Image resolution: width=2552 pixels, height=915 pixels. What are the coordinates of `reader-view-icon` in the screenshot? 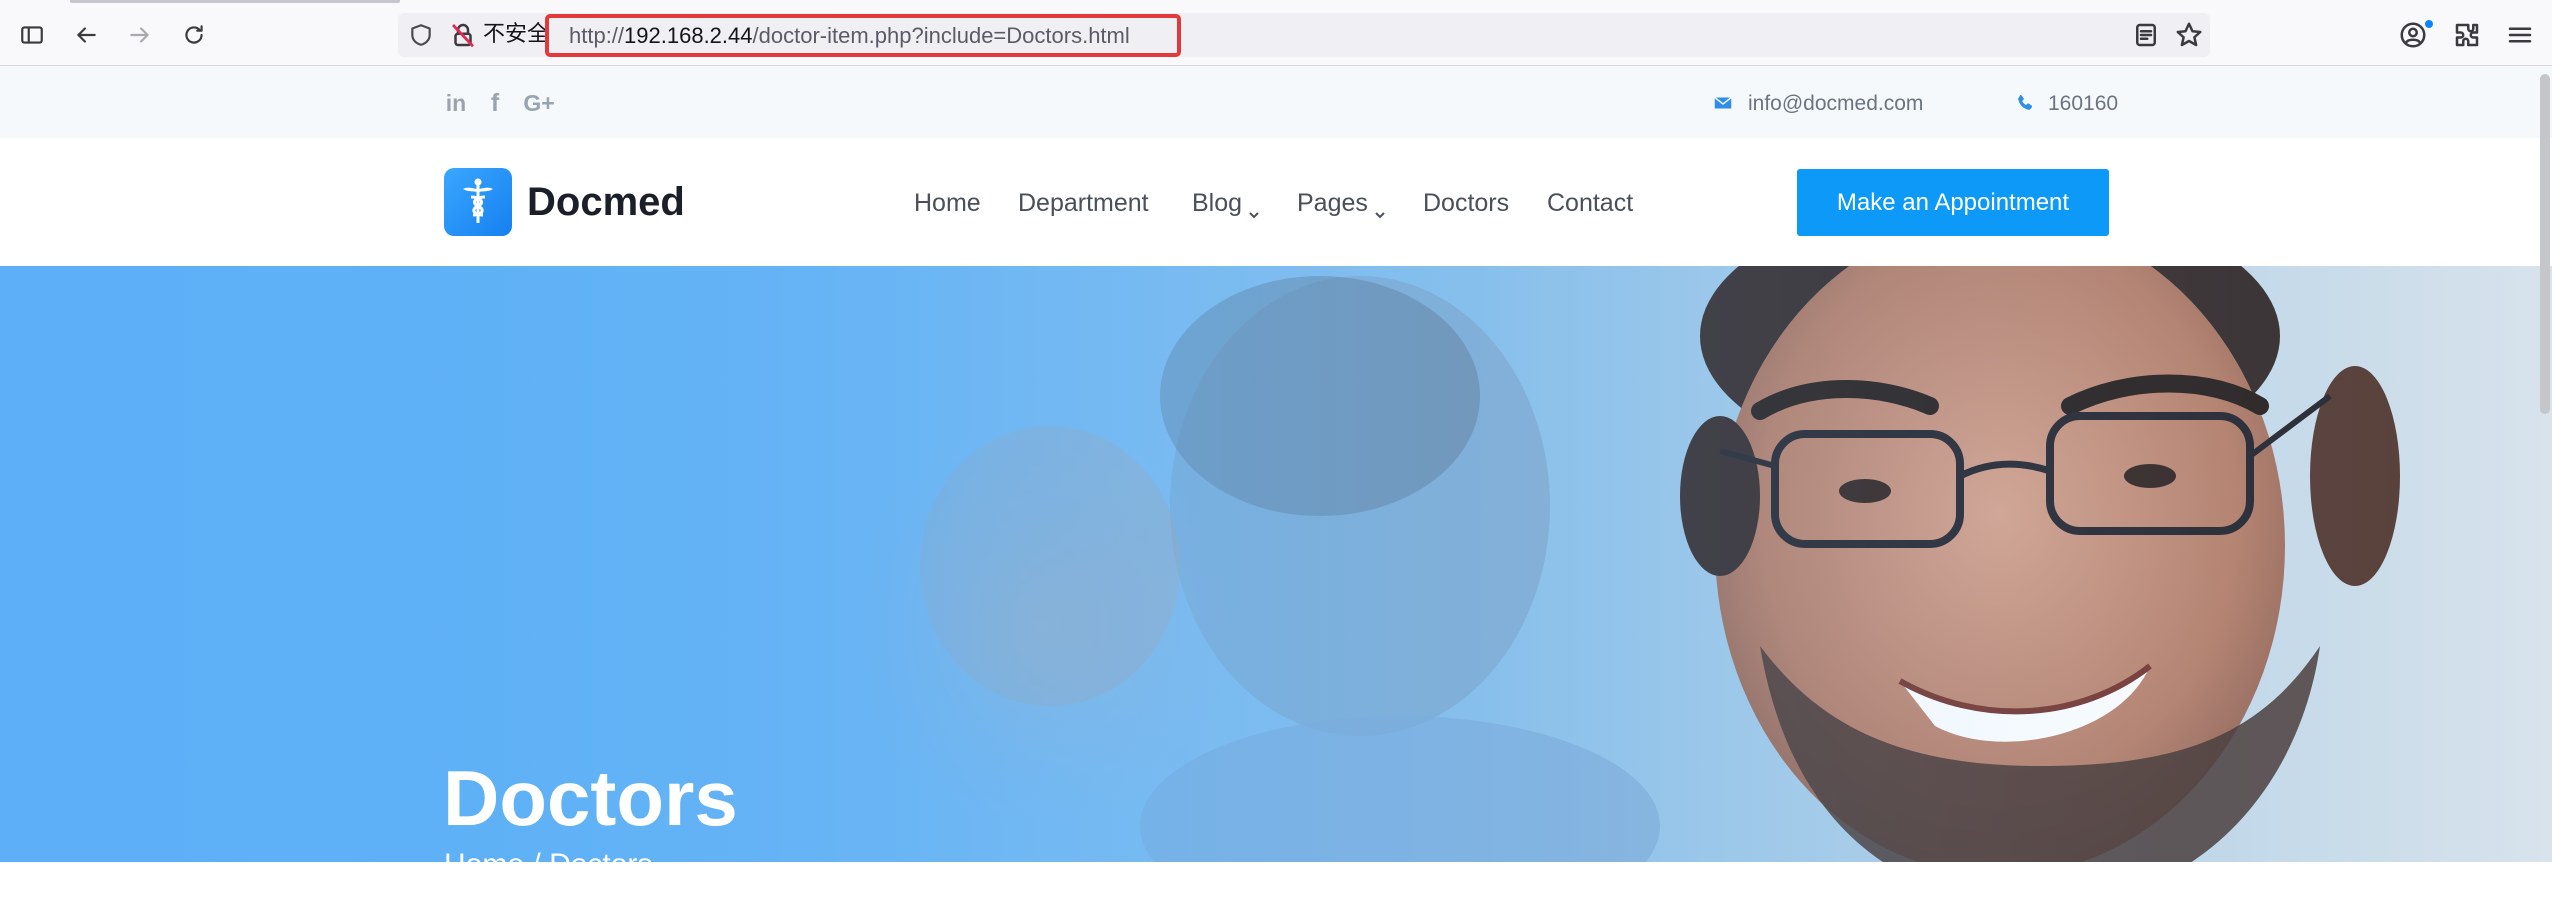 It's located at (2146, 35).